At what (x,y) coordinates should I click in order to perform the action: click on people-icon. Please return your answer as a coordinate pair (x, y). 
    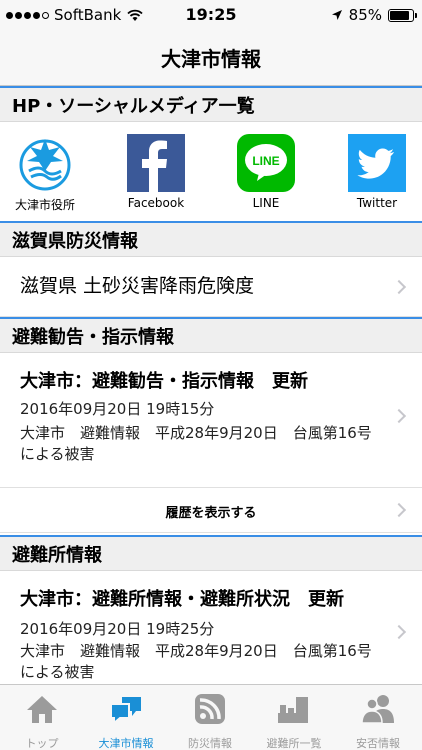
    Looking at the image, I should click on (377, 709).